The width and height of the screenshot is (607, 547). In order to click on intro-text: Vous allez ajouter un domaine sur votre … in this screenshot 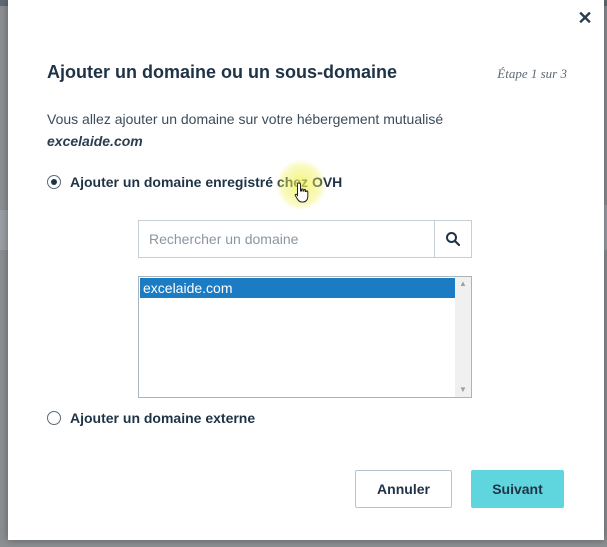, I will do `click(307, 130)`.